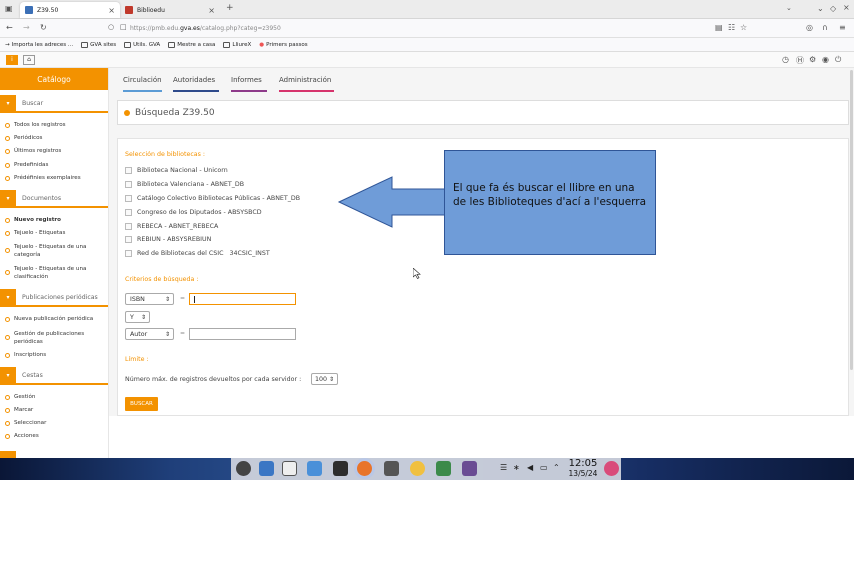 The width and height of the screenshot is (854, 586). Describe the element at coordinates (171, 226) in the screenshot. I see `library-checkbox-rebeca: REBECA - ABNET_REBECA` at that location.